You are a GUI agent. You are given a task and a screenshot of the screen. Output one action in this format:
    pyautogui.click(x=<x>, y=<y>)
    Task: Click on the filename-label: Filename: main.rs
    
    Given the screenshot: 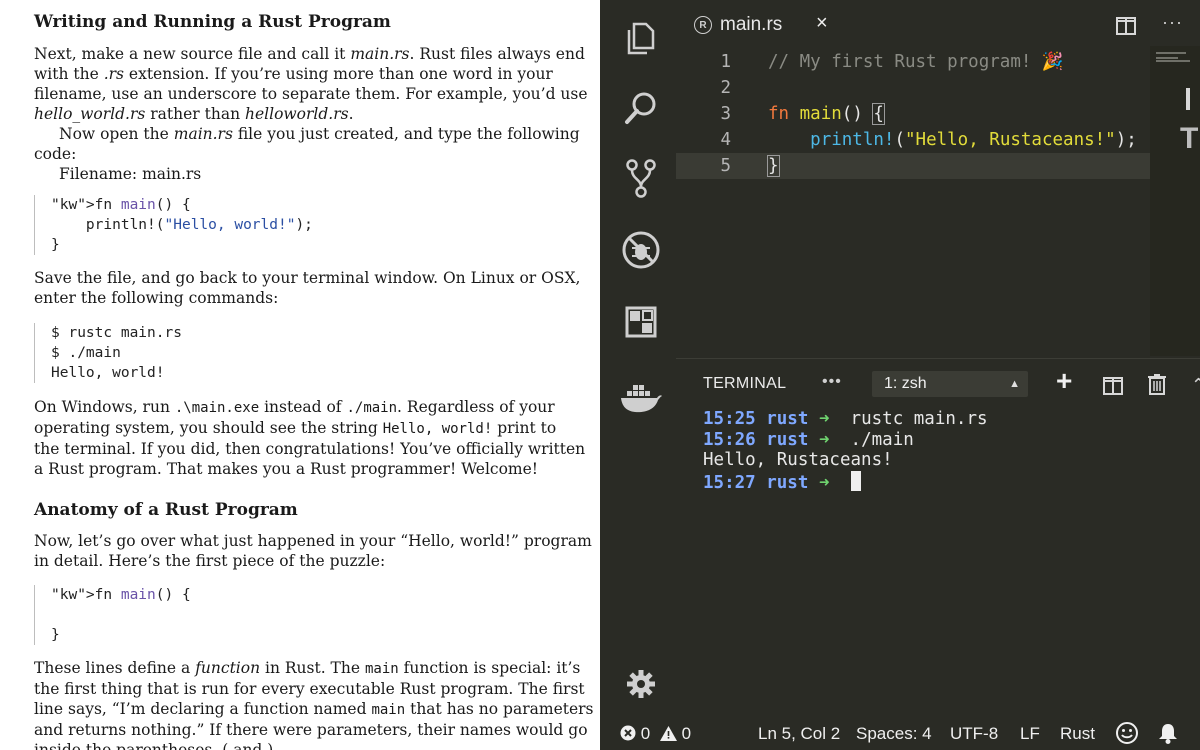 What is the action you would take?
    pyautogui.click(x=130, y=174)
    